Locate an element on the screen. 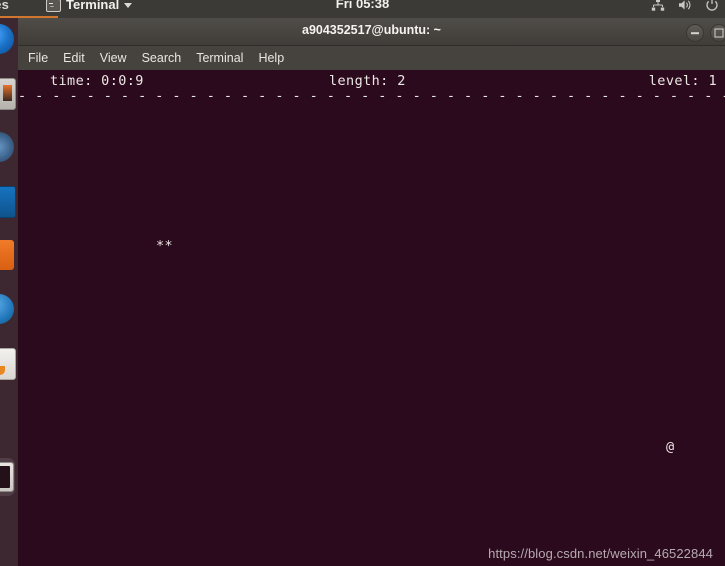  game-status-line: time: 0:0:9 length: 2 level: 1 is located at coordinates (371, 80).